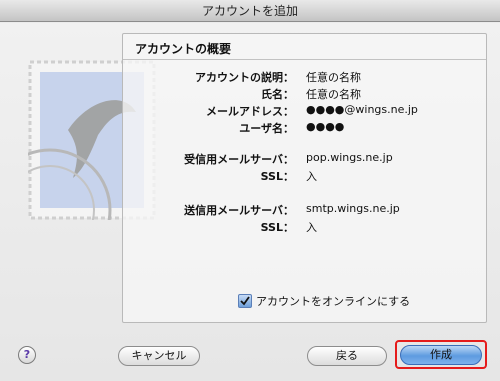  I want to click on checkmark-icon, so click(245, 301).